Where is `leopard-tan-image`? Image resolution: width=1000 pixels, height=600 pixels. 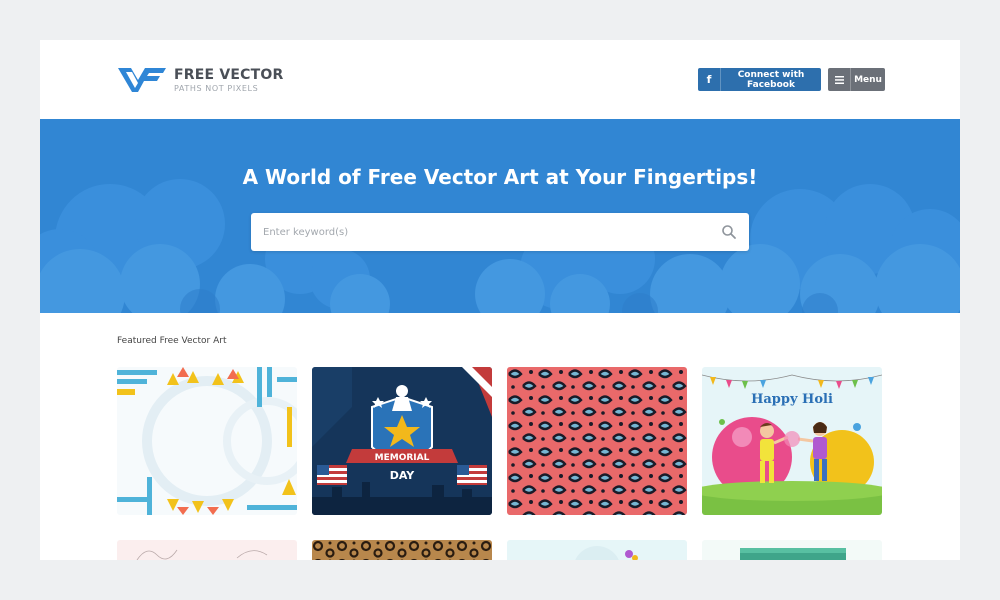
leopard-tan-image is located at coordinates (402, 550).